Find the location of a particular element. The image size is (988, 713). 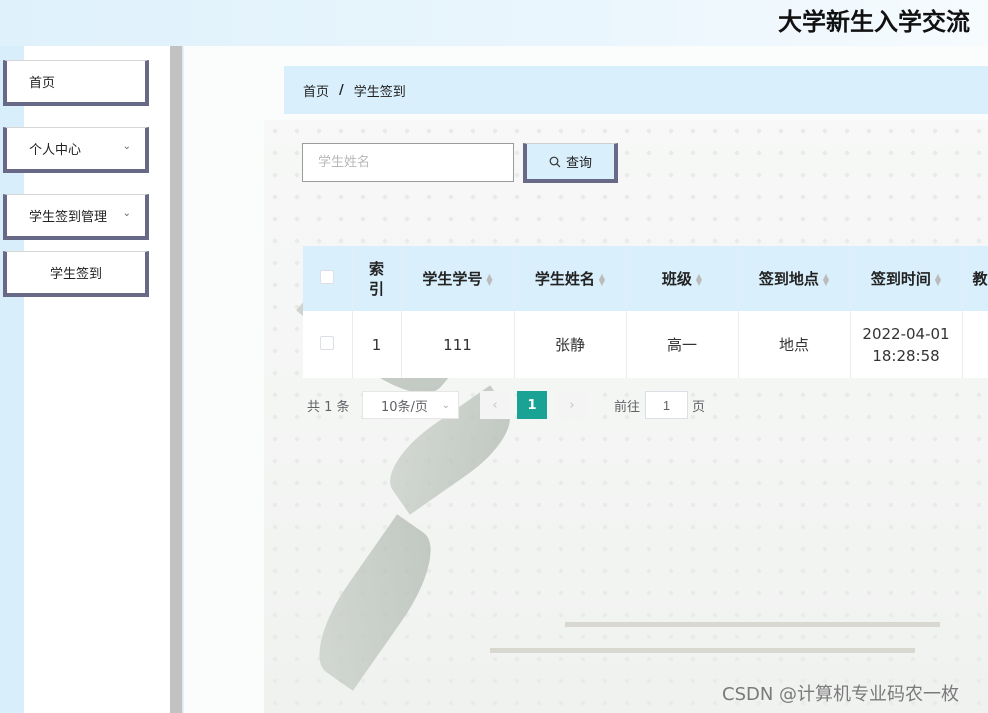

column-header-class: 班级 ▲ ▼ is located at coordinates (682, 278).